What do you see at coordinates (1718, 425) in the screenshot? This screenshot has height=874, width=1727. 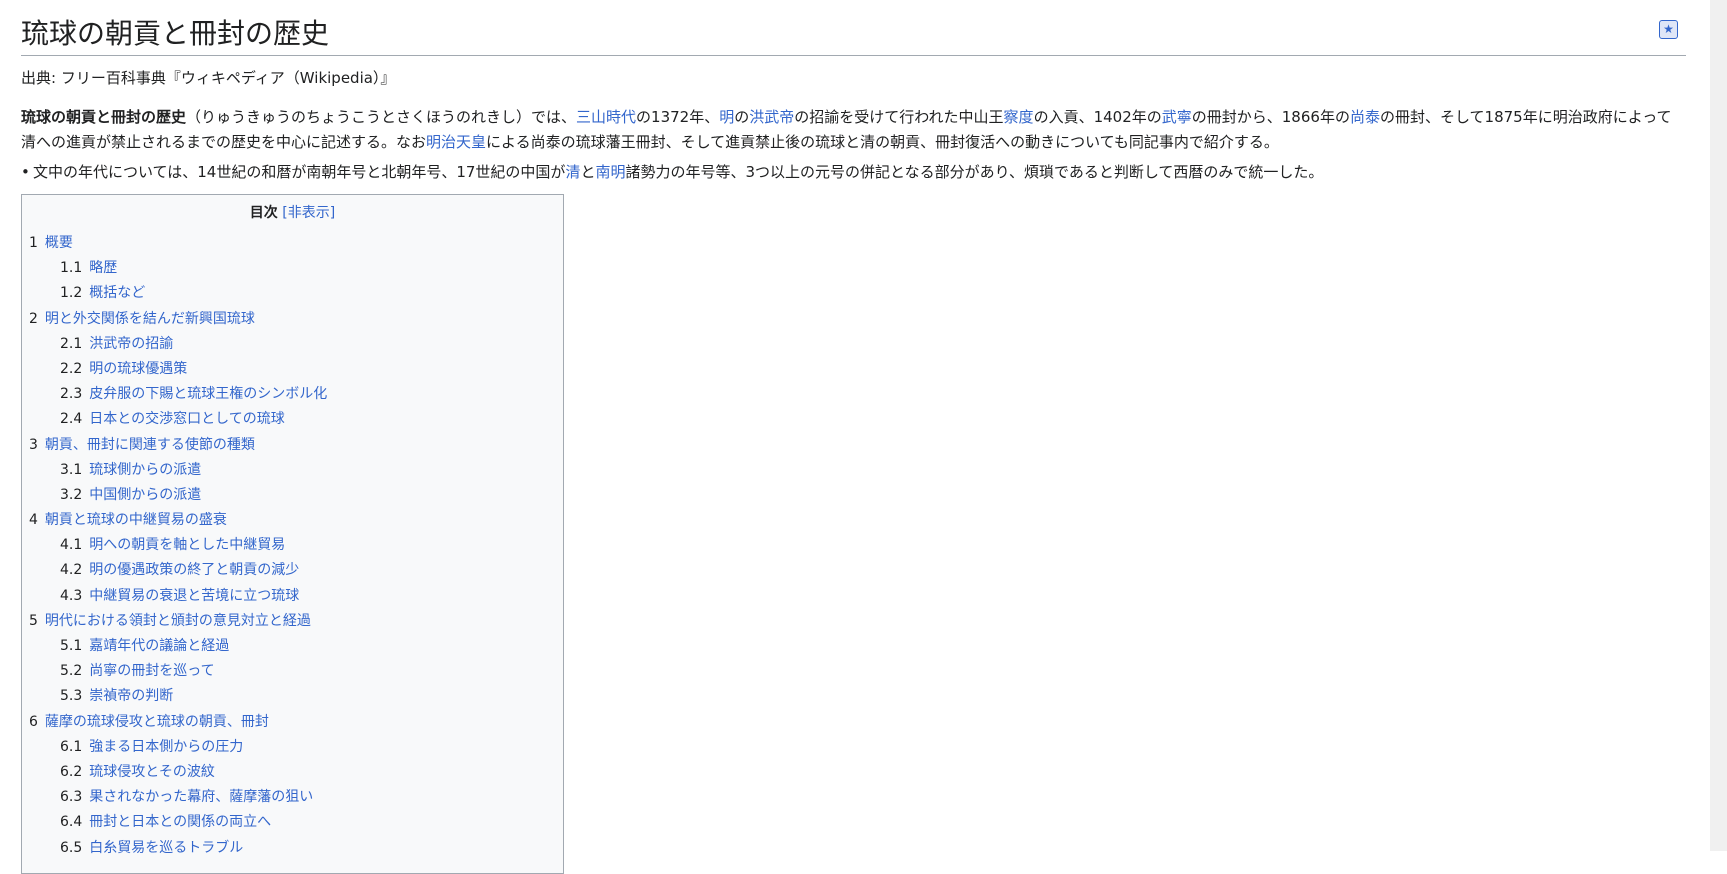 I see `scrollbar` at bounding box center [1718, 425].